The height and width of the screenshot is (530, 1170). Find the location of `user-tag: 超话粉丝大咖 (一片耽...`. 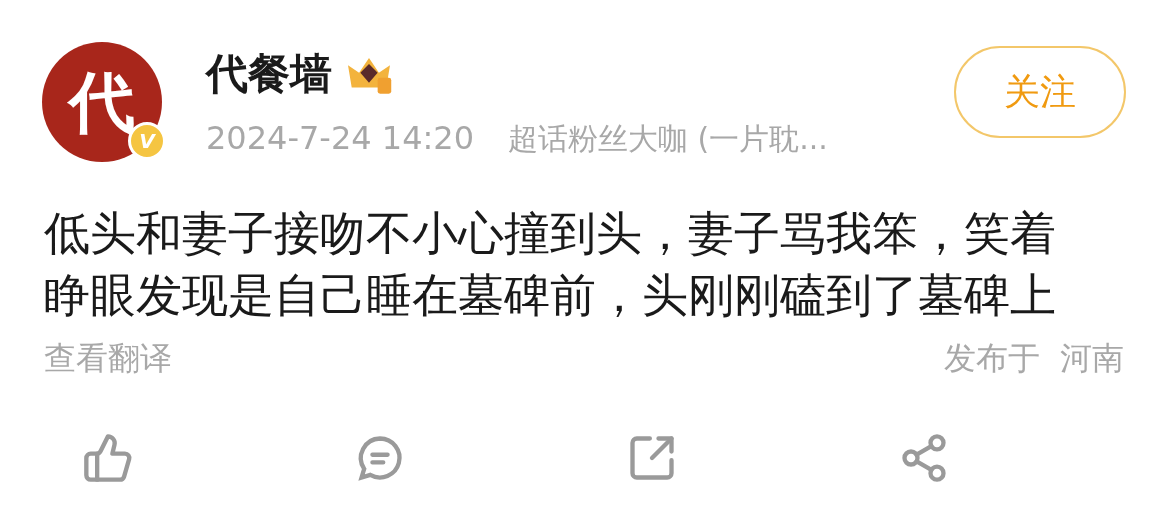

user-tag: 超话粉丝大咖 (一片耽... is located at coordinates (668, 138).